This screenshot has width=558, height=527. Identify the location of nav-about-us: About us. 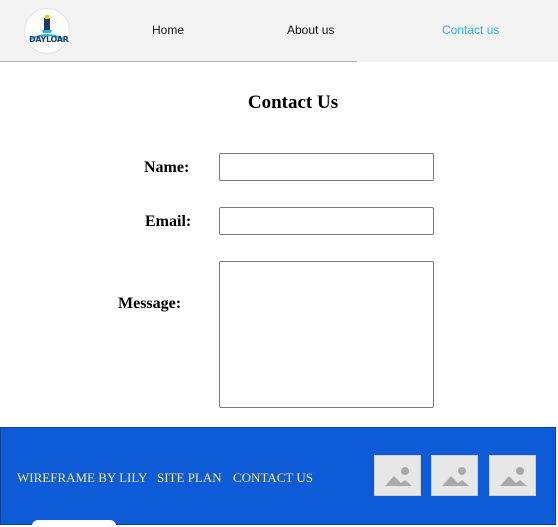
(310, 30).